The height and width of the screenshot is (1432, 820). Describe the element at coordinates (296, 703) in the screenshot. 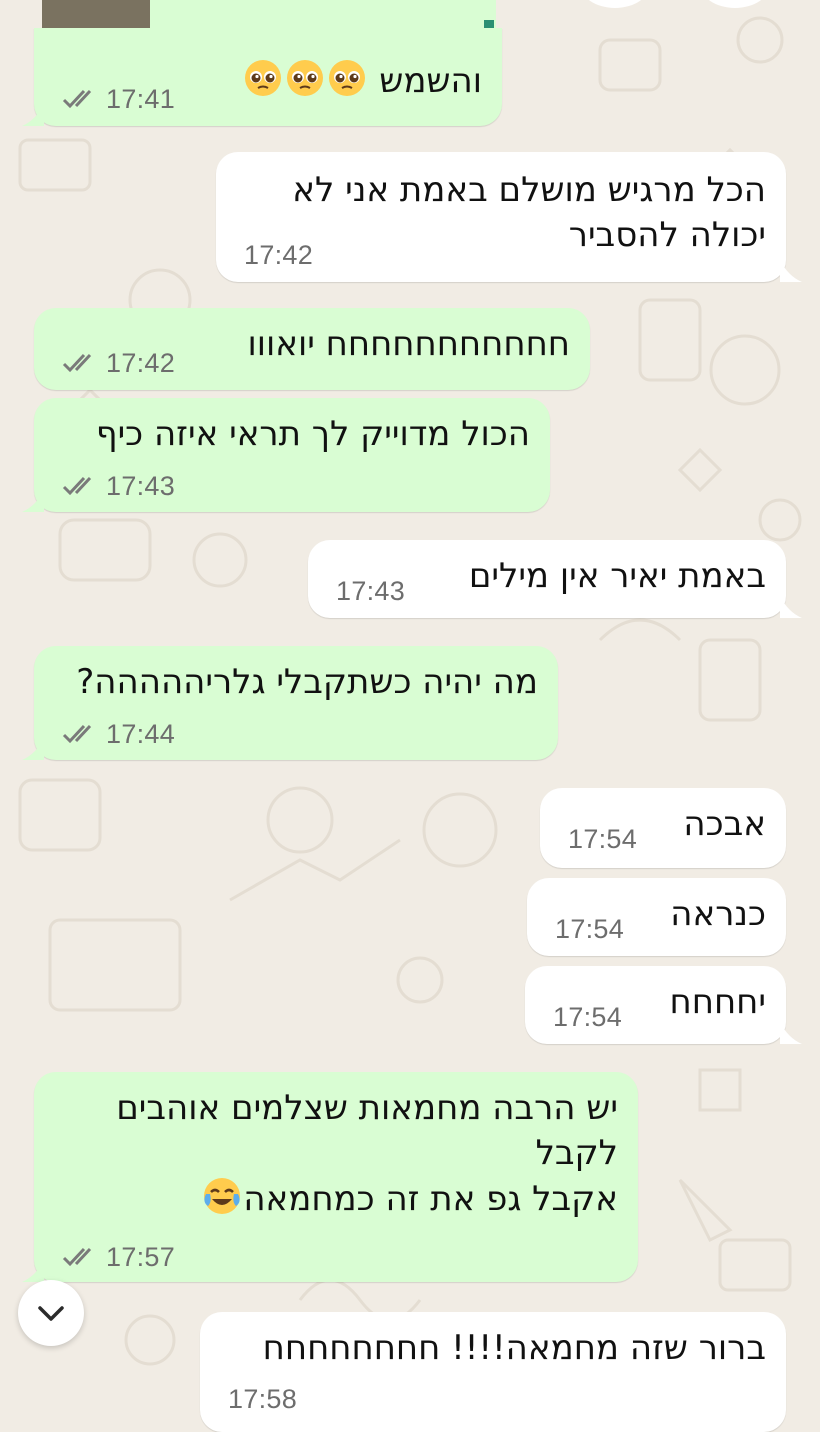

I see `message-bubble-outgoing: מה יהיה כשתקבלי גלריההההה? 17:44` at that location.